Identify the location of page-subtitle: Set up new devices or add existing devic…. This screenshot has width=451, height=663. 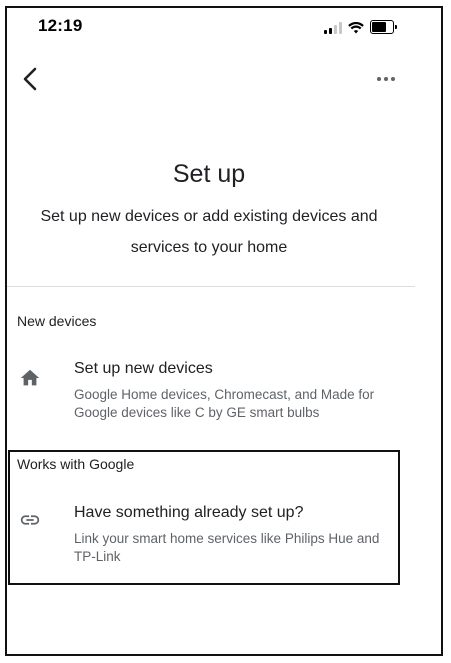
(209, 232).